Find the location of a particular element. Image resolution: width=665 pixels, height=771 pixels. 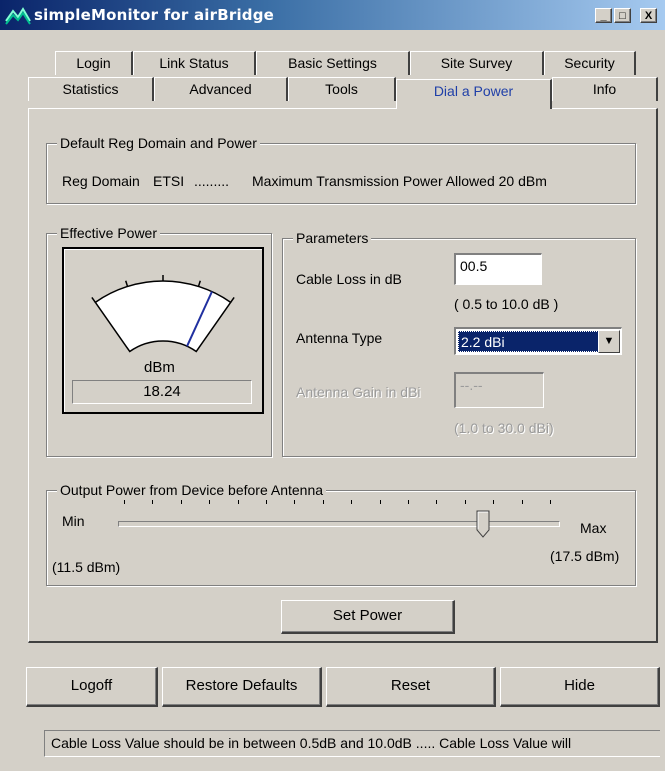

reset-button: Reset is located at coordinates (411, 687).